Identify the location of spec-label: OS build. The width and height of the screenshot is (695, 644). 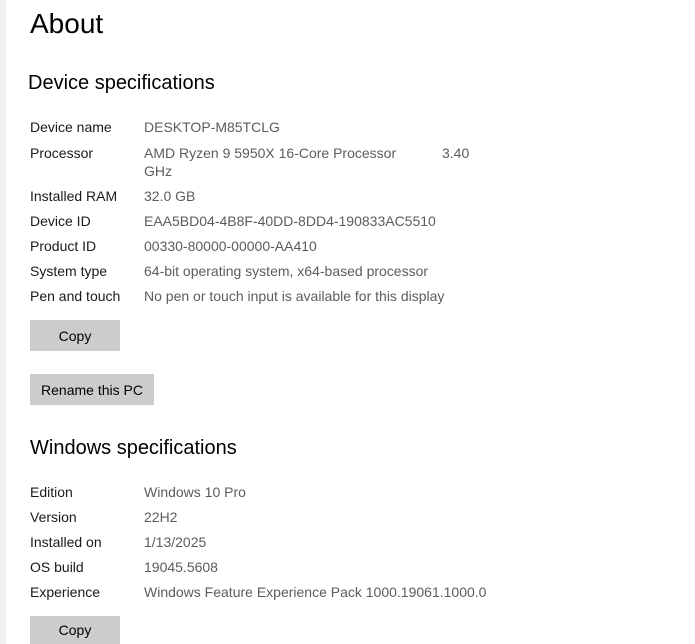
(57, 567).